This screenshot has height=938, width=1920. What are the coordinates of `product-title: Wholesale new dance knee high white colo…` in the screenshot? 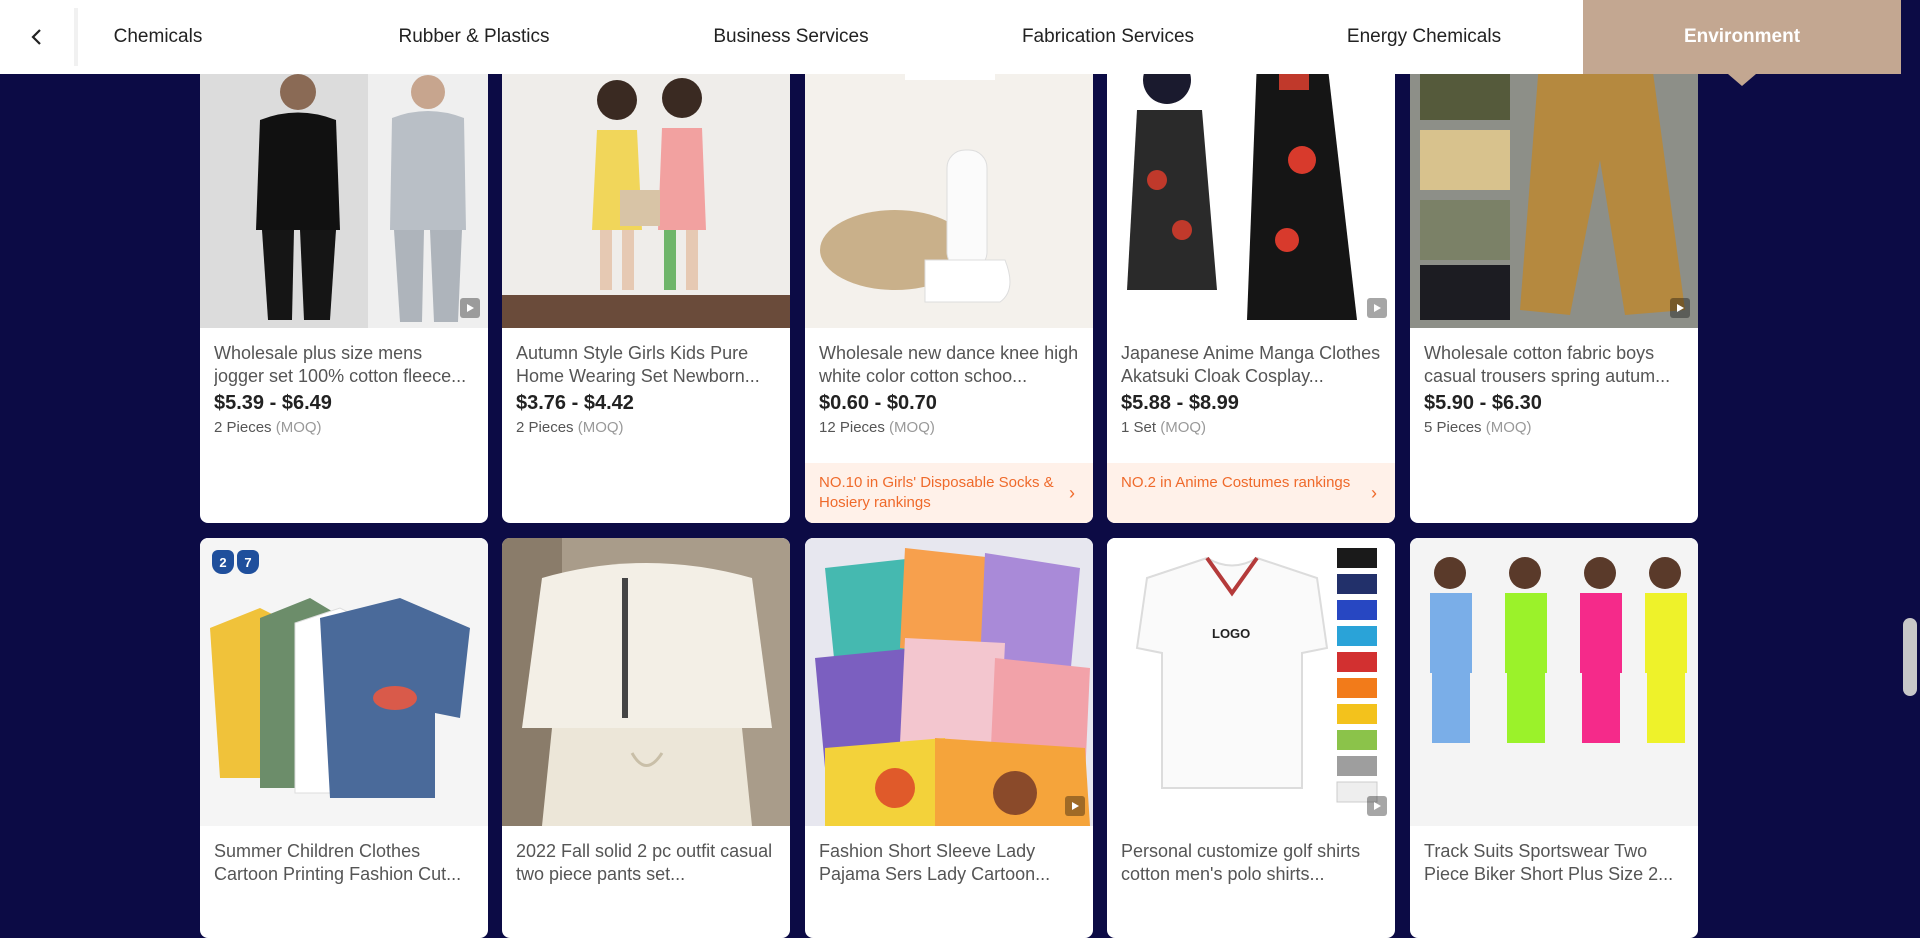 It's located at (949, 365).